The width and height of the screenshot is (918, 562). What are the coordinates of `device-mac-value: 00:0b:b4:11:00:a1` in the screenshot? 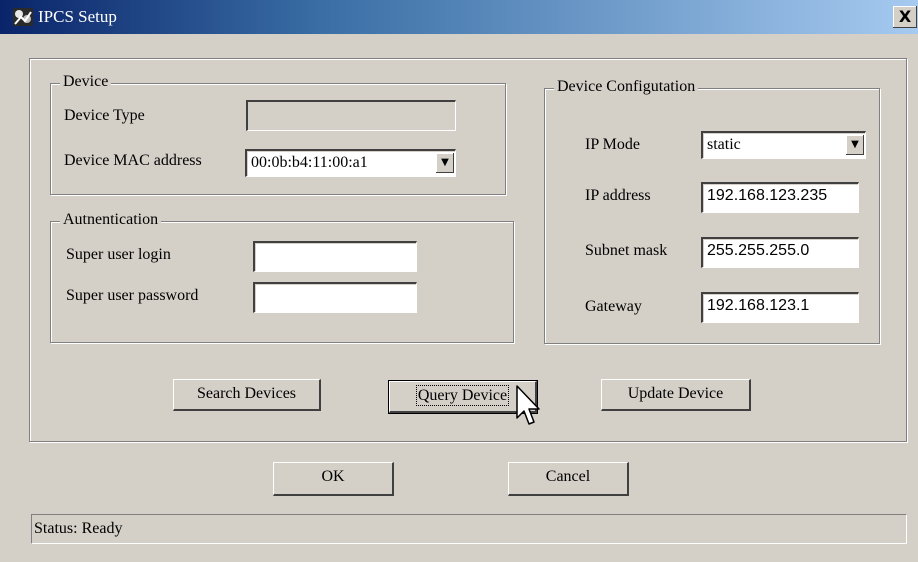 It's located at (309, 162).